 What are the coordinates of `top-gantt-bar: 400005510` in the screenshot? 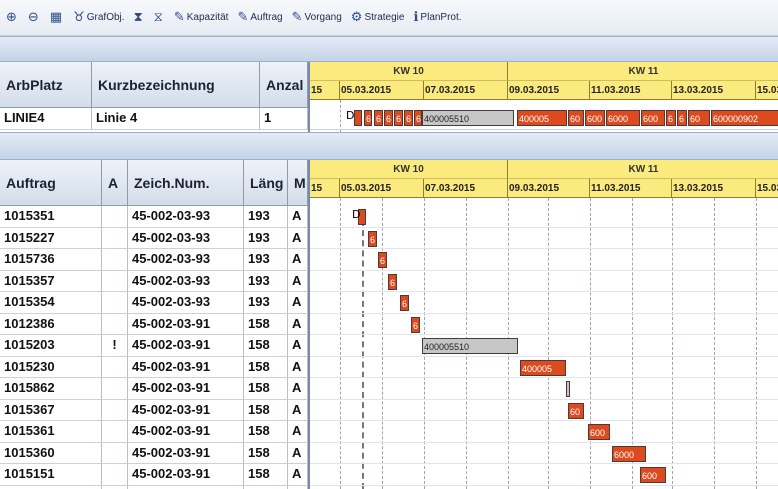 It's located at (468, 118).